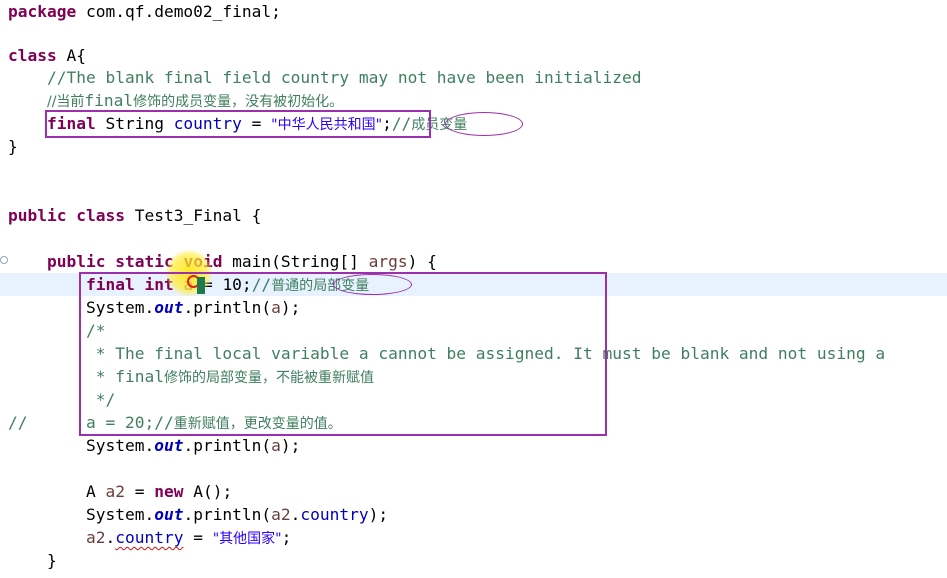  I want to click on code-line-8: public static void main(String[] args) {, so click(241, 261).